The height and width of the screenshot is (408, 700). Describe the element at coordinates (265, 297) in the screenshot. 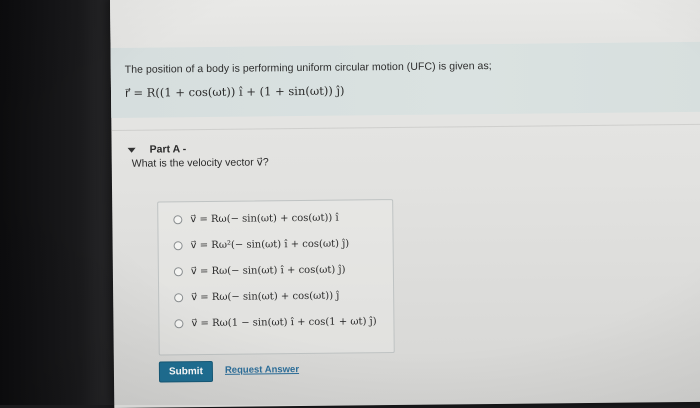

I see `option-formula: v⃗ = Rω(− sin(ωt) + cos(ωt)) ĵ` at that location.